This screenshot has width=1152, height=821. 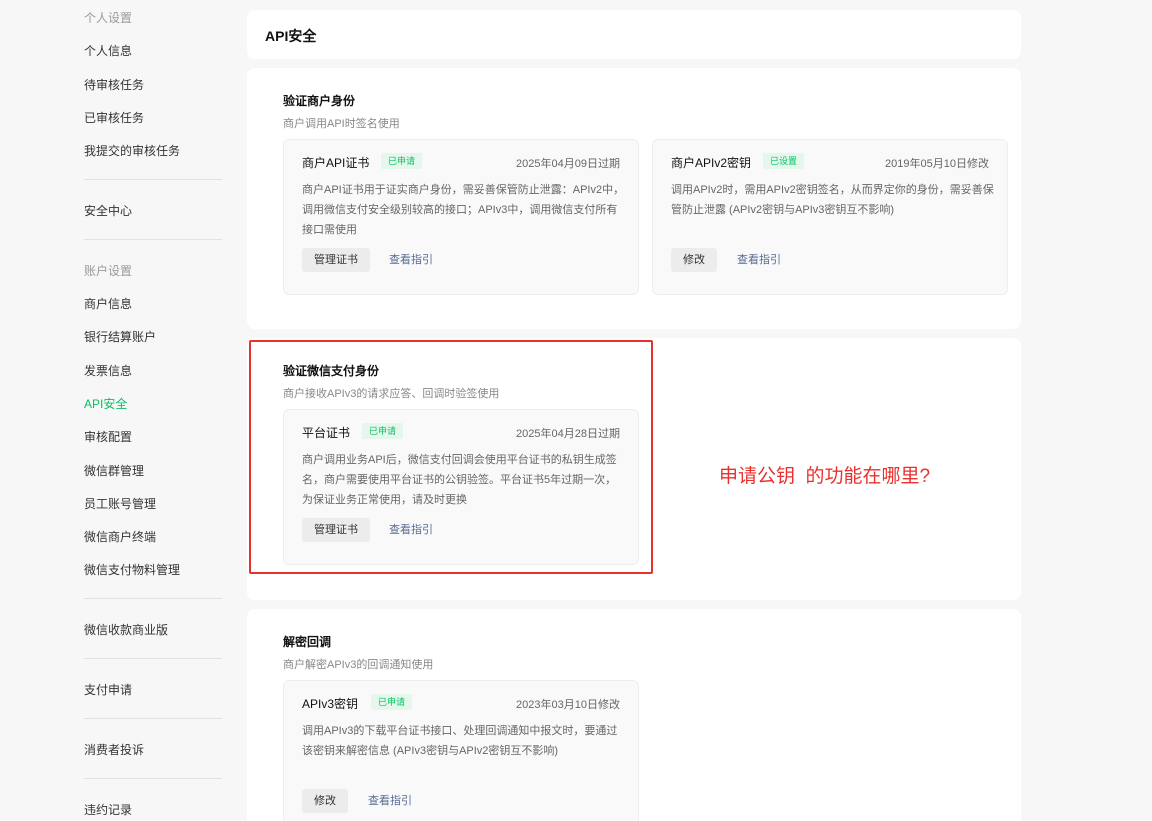 I want to click on section-title: 验证商户身份, so click(x=319, y=101).